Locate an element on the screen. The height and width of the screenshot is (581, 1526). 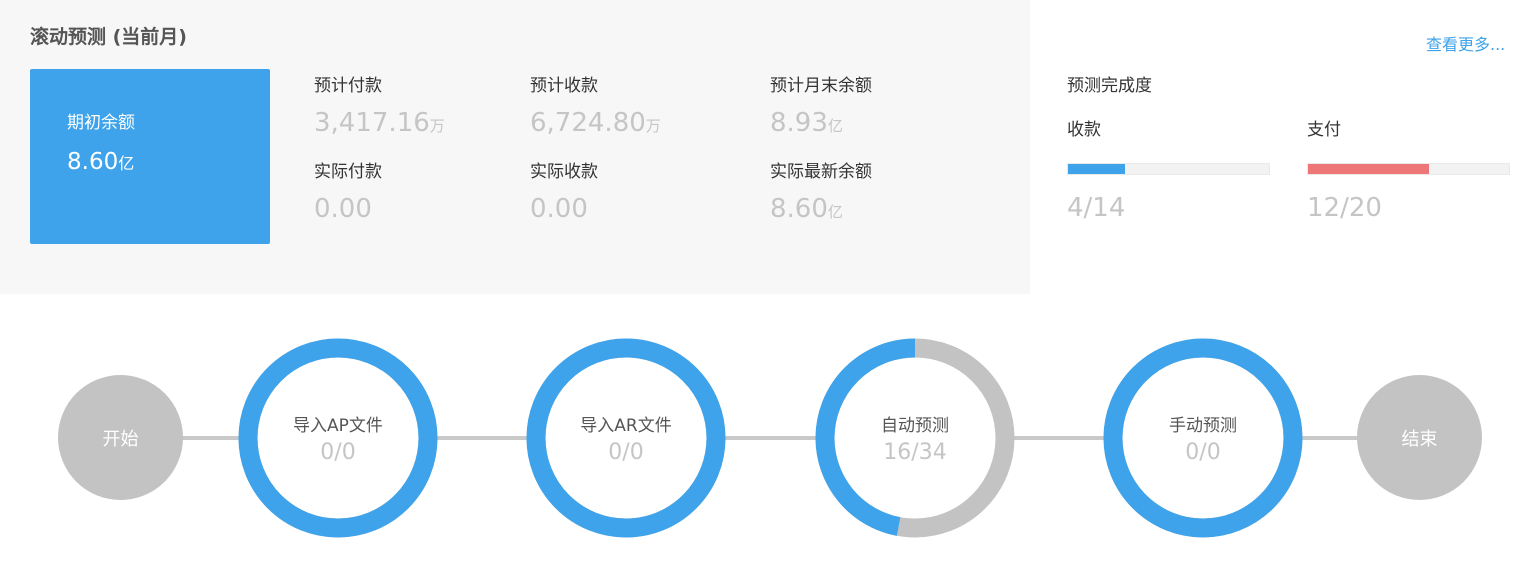
metric-expected-month-end-balance: 预计月末余额 8.93亿 is located at coordinates (821, 104).